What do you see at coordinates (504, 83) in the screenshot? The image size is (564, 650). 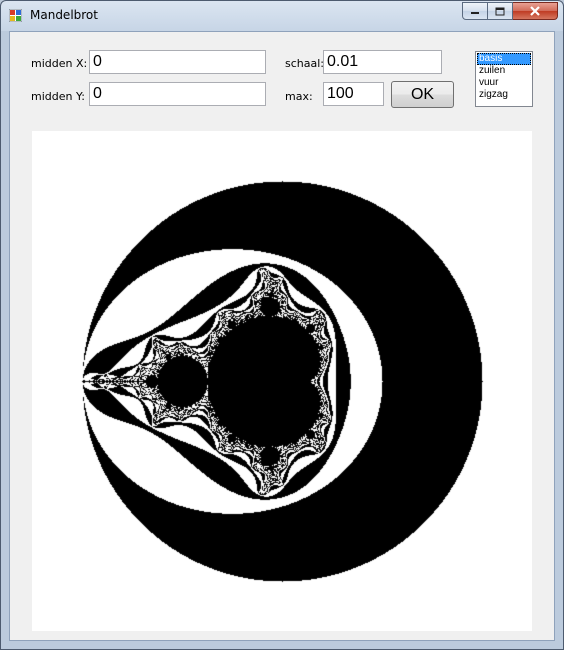 I see `color-mode-item-vuur: vuur` at bounding box center [504, 83].